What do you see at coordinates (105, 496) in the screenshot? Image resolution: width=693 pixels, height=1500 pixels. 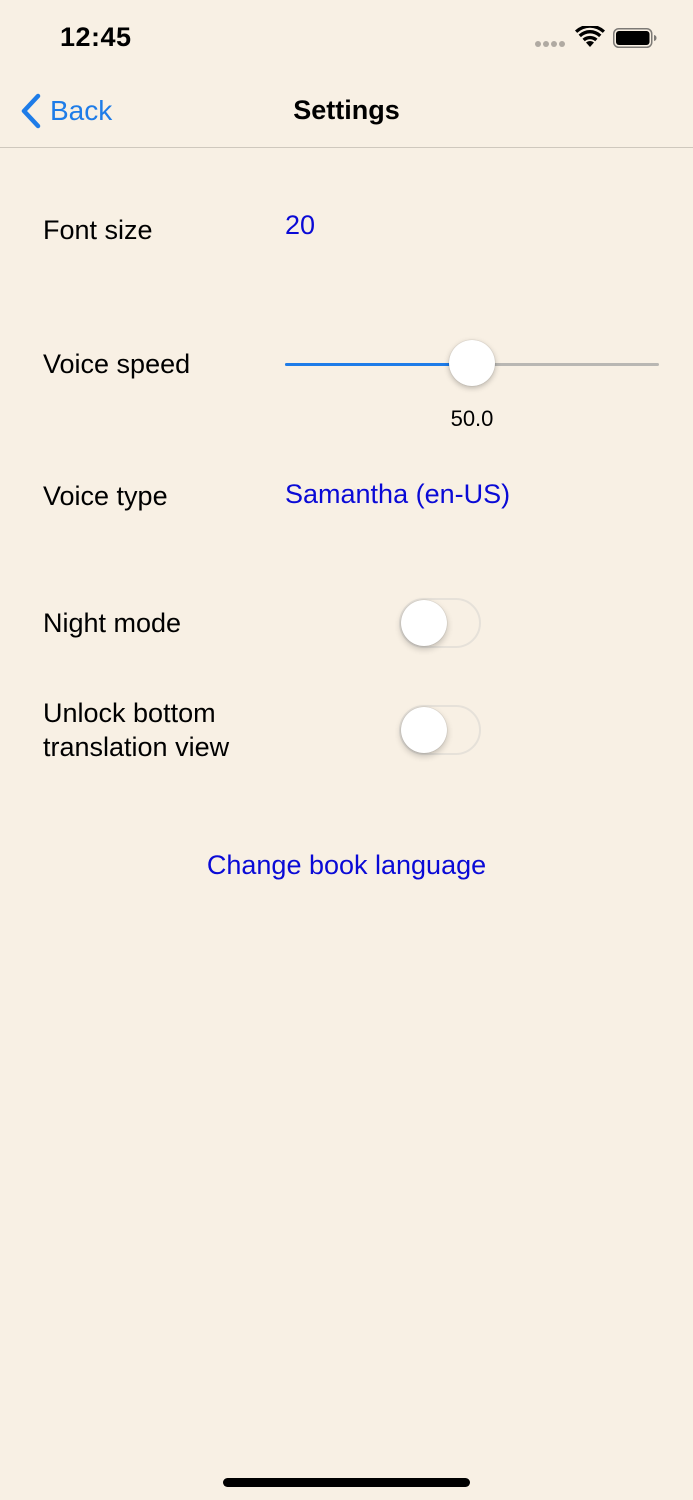 I see `voice-type-label: Voice type` at bounding box center [105, 496].